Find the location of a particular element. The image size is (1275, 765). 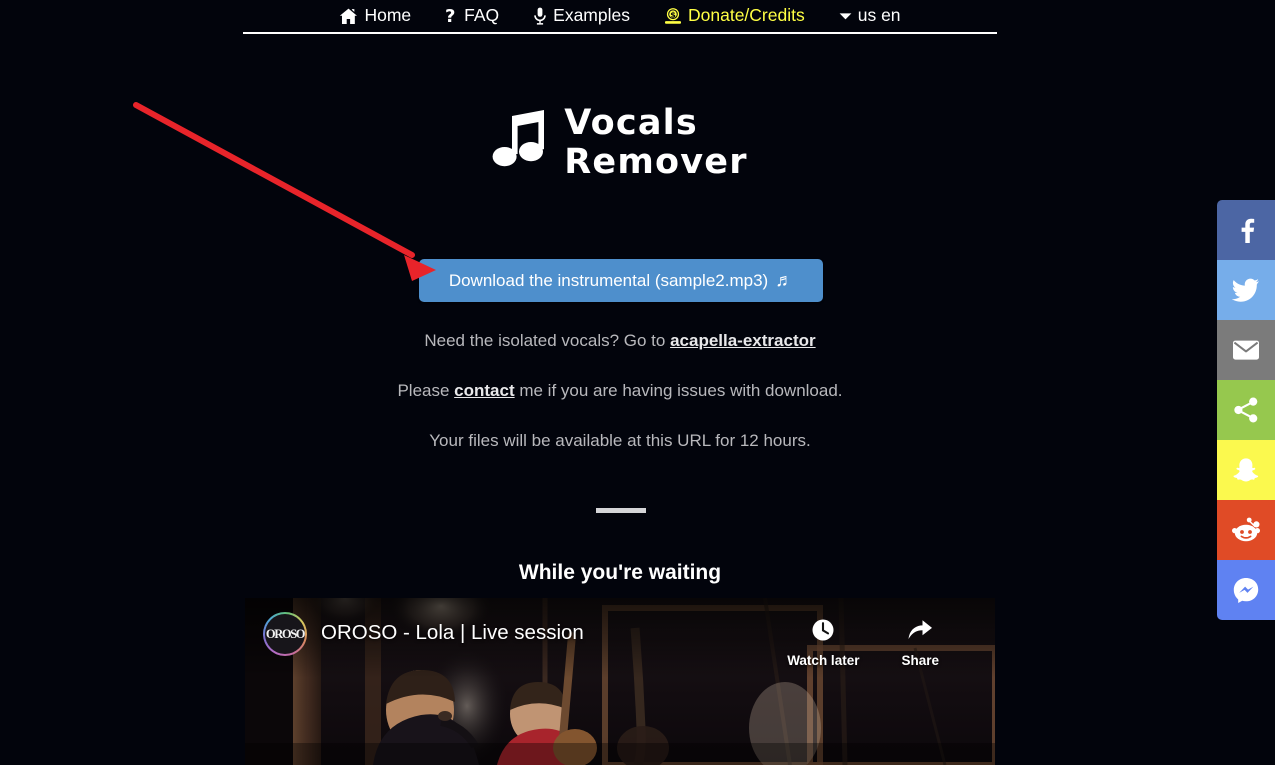

contact-text-prefix: Please is located at coordinates (426, 390).